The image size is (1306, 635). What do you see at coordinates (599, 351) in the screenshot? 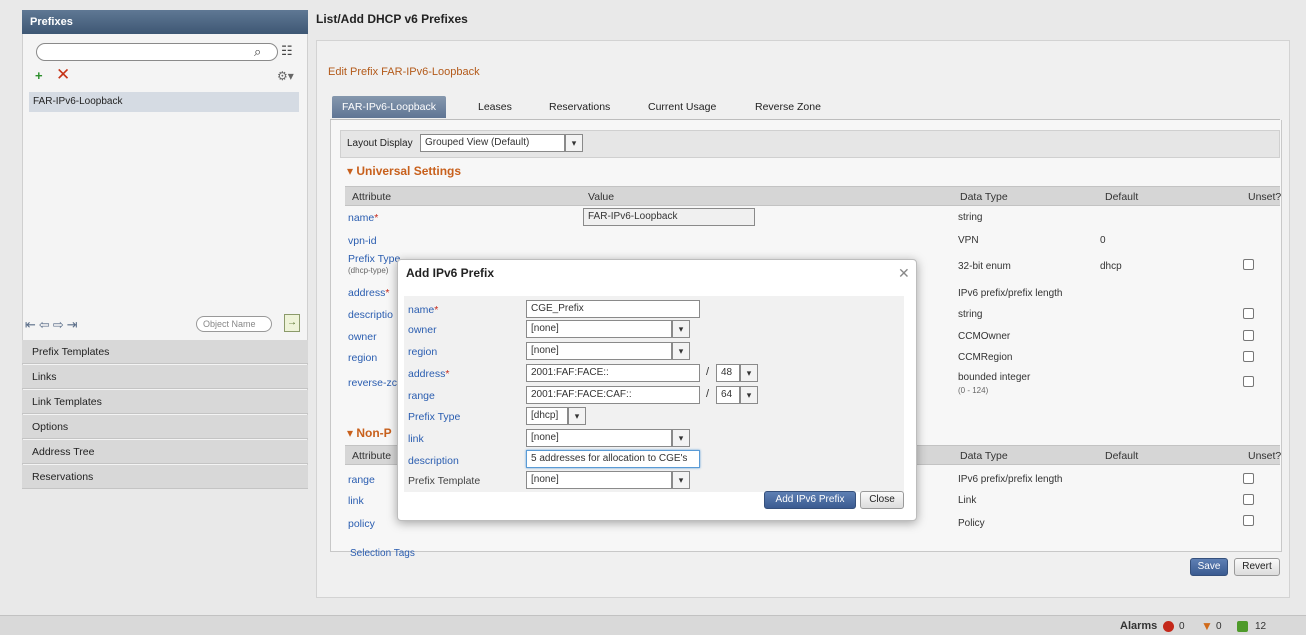
I see `region-select: [none]` at bounding box center [599, 351].